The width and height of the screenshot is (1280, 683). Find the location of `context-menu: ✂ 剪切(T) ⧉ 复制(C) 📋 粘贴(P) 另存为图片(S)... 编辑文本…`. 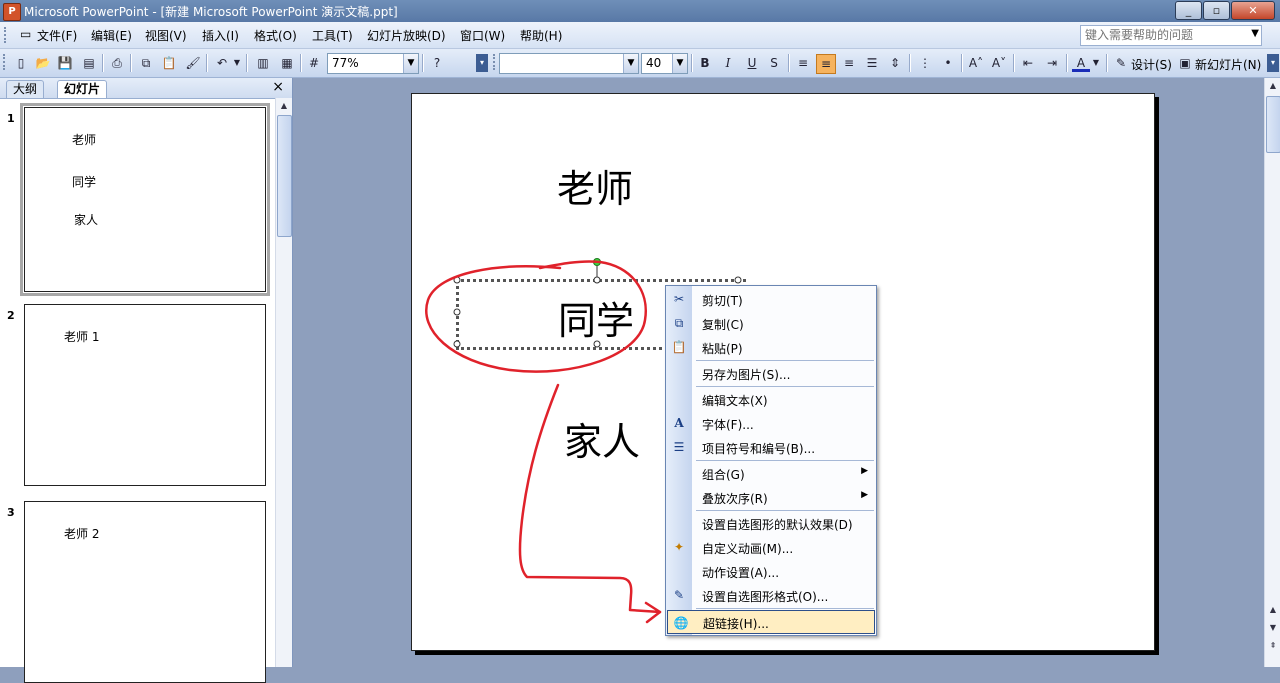

context-menu: ✂ 剪切(T) ⧉ 复制(C) 📋 粘贴(P) 另存为图片(S)... 编辑文本… is located at coordinates (771, 460).